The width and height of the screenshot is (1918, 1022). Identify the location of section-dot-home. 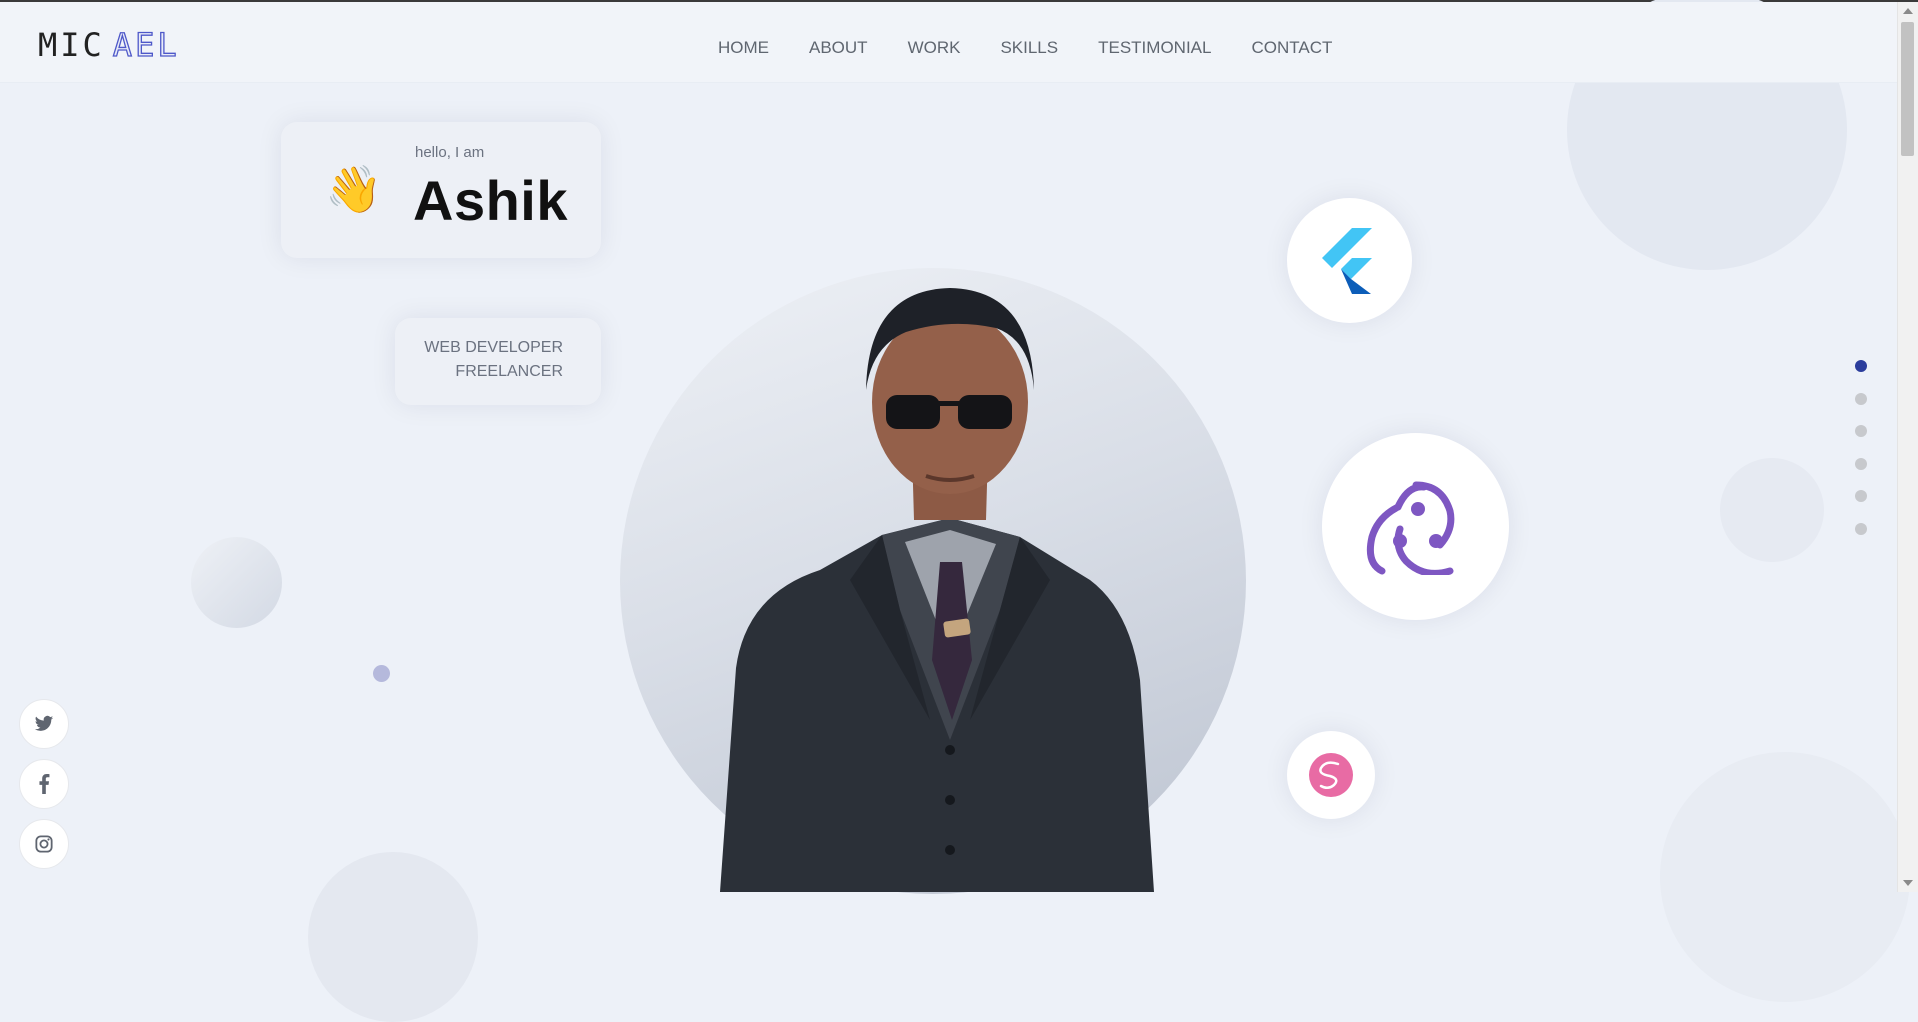
(1861, 366).